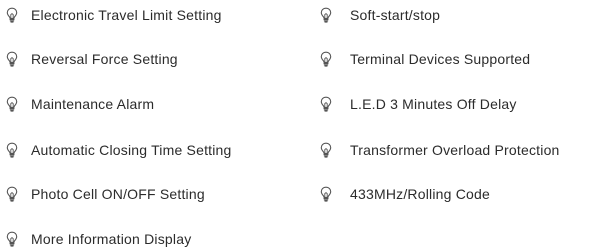  I want to click on feature-label: Reversal Force Setting, so click(104, 59).